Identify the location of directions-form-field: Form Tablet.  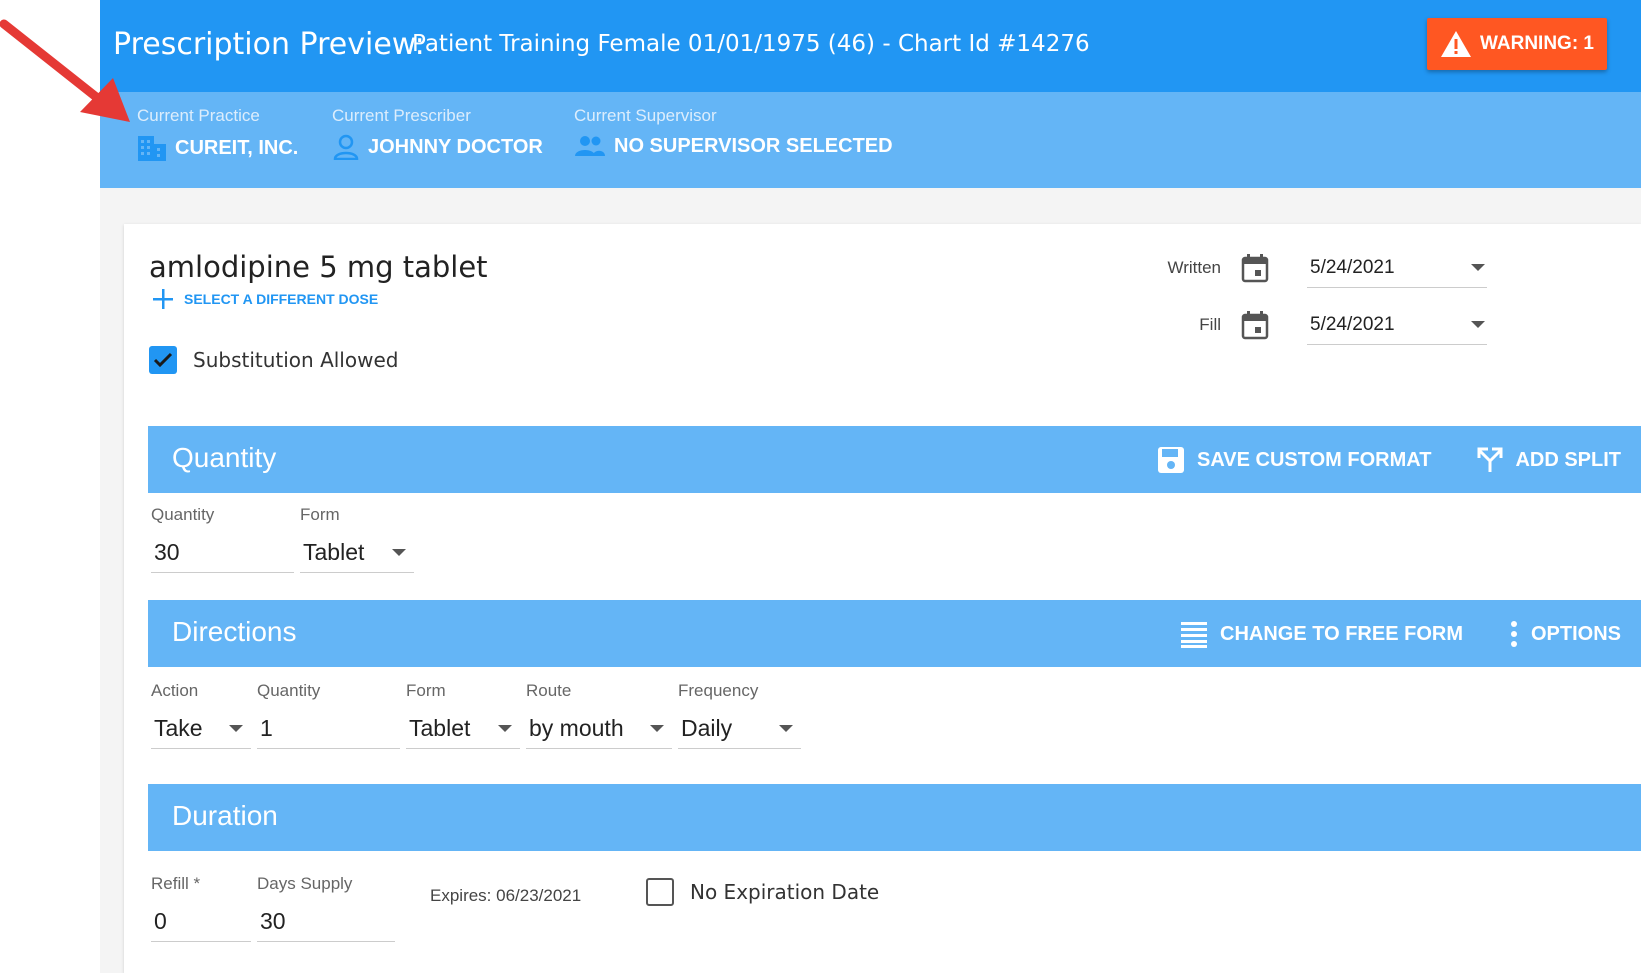
(463, 715).